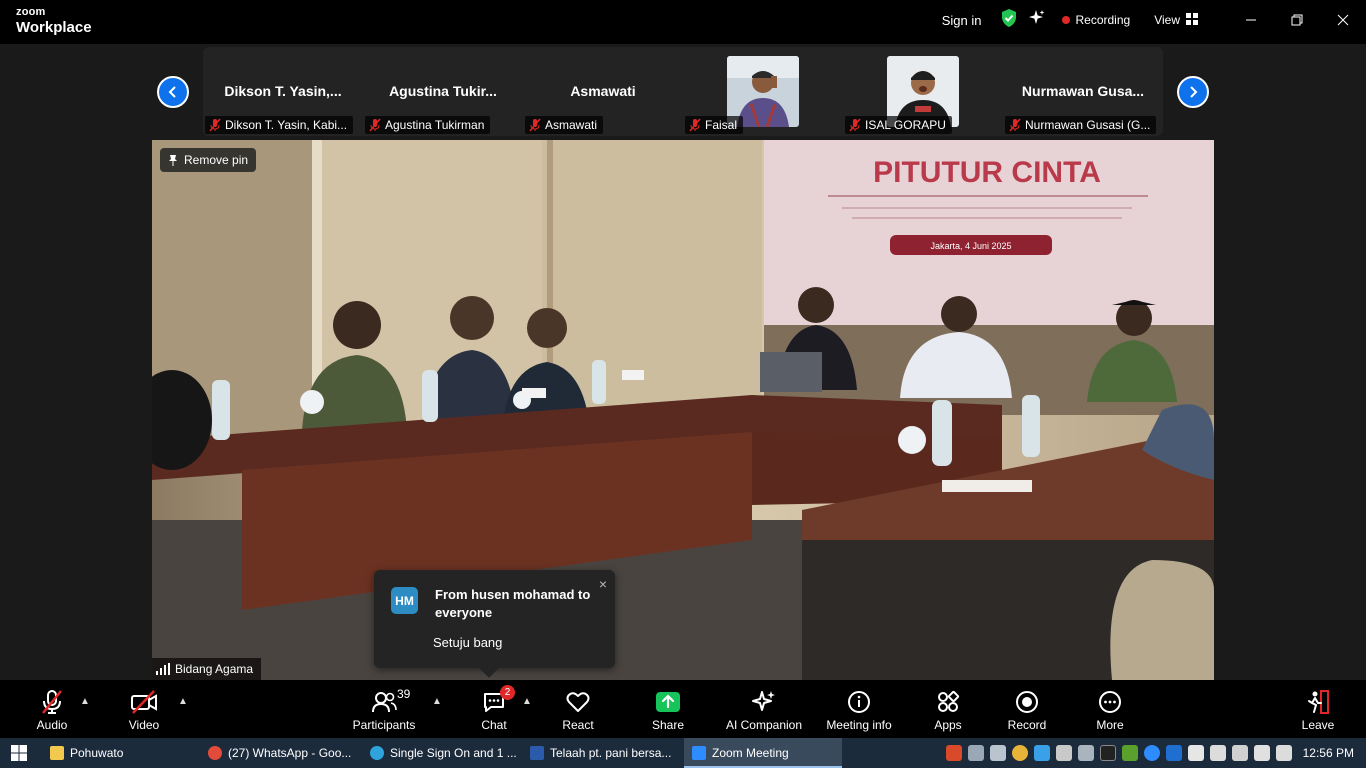  What do you see at coordinates (1283, 753) in the screenshot?
I see `location-icon` at bounding box center [1283, 753].